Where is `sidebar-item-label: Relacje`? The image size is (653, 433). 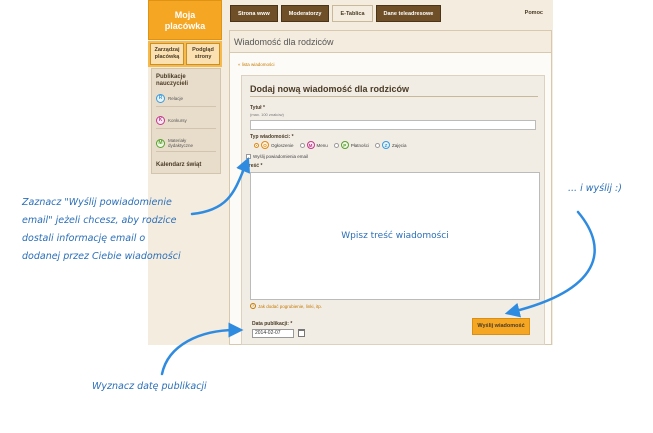 sidebar-item-label: Relacje is located at coordinates (176, 98).